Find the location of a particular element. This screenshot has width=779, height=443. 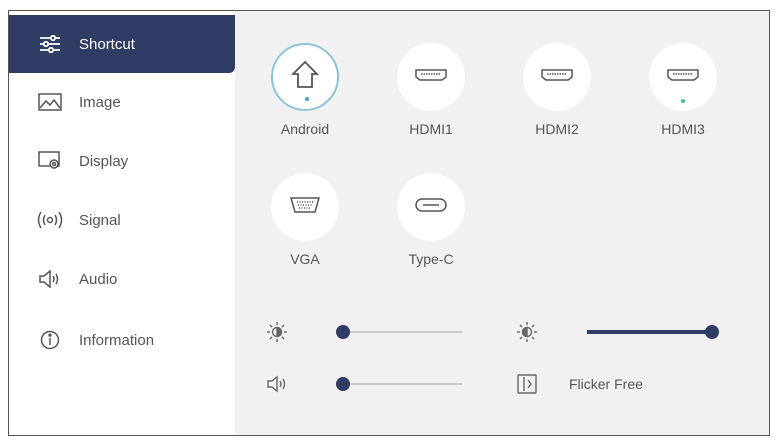

flicker-free-toggle: Flicker Free is located at coordinates (579, 384).